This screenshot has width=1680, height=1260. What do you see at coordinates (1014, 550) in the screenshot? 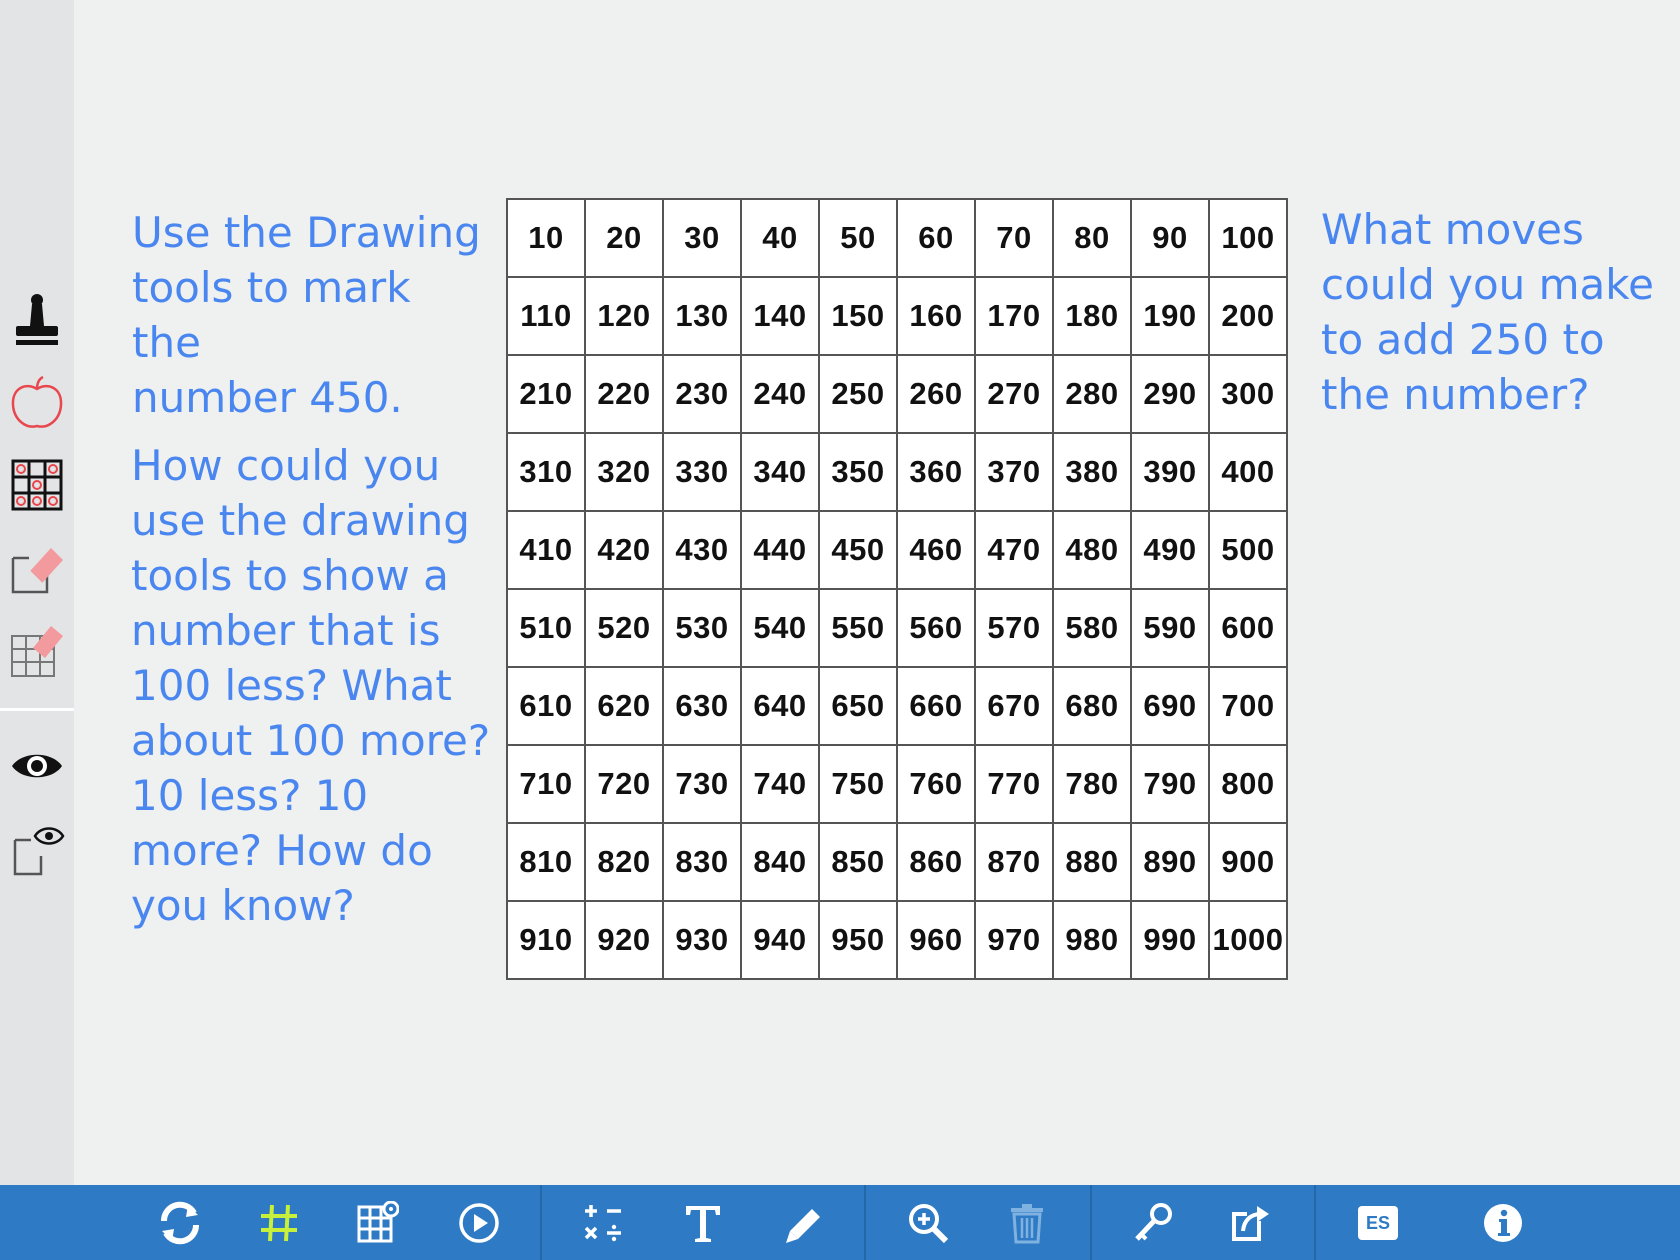
I see `grid-cell: 470` at bounding box center [1014, 550].